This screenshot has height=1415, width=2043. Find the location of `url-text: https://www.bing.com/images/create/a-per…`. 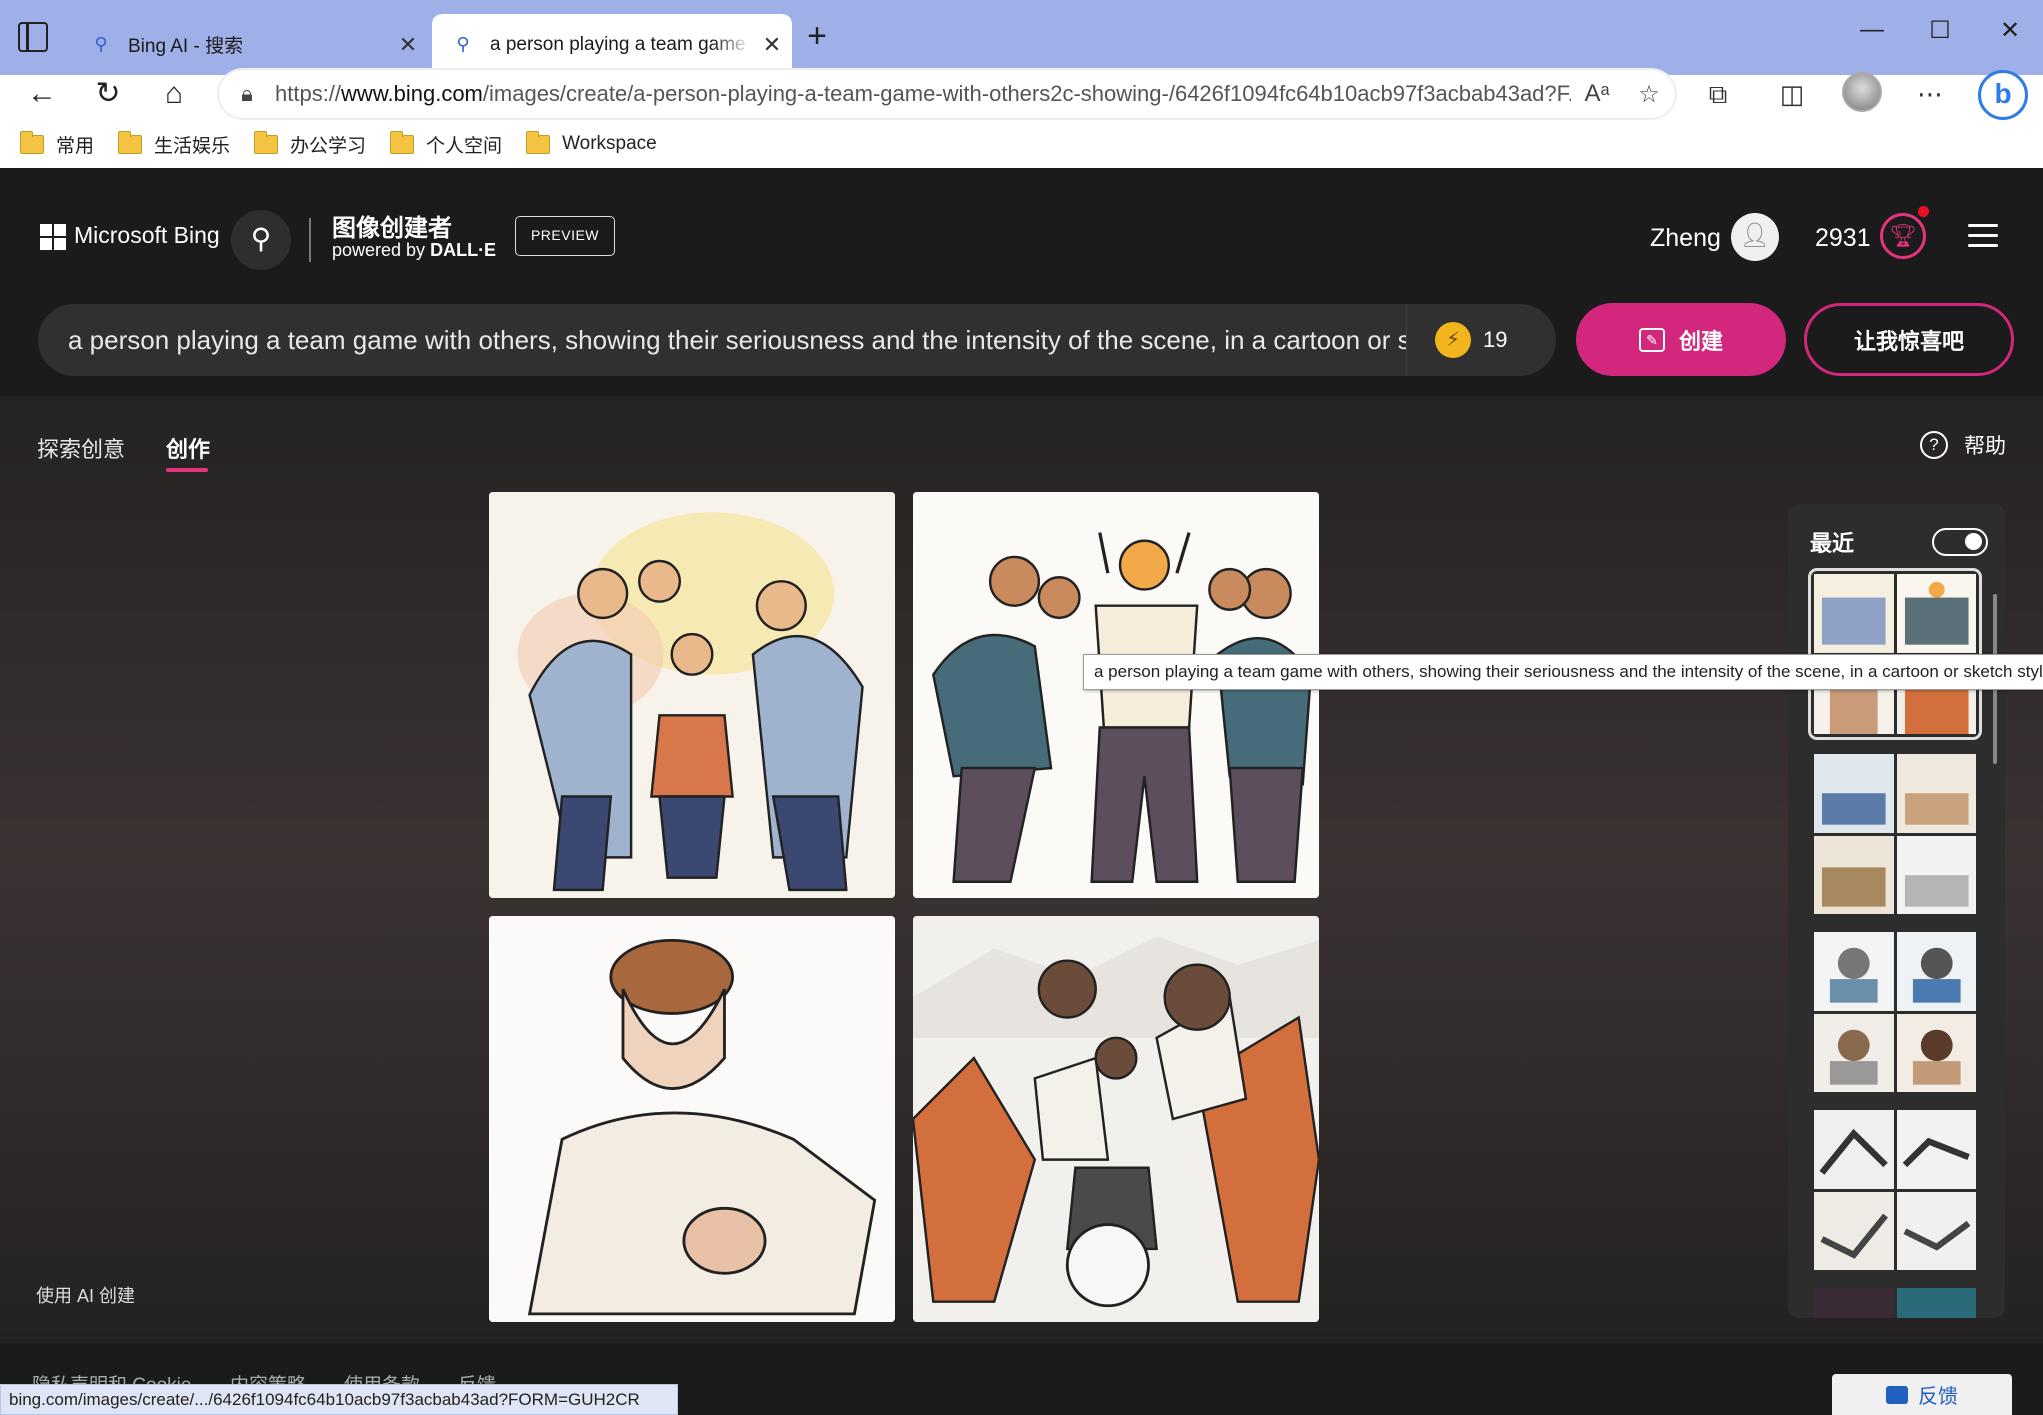

url-text: https://www.bing.com/images/create/a-per… is located at coordinates (923, 94).